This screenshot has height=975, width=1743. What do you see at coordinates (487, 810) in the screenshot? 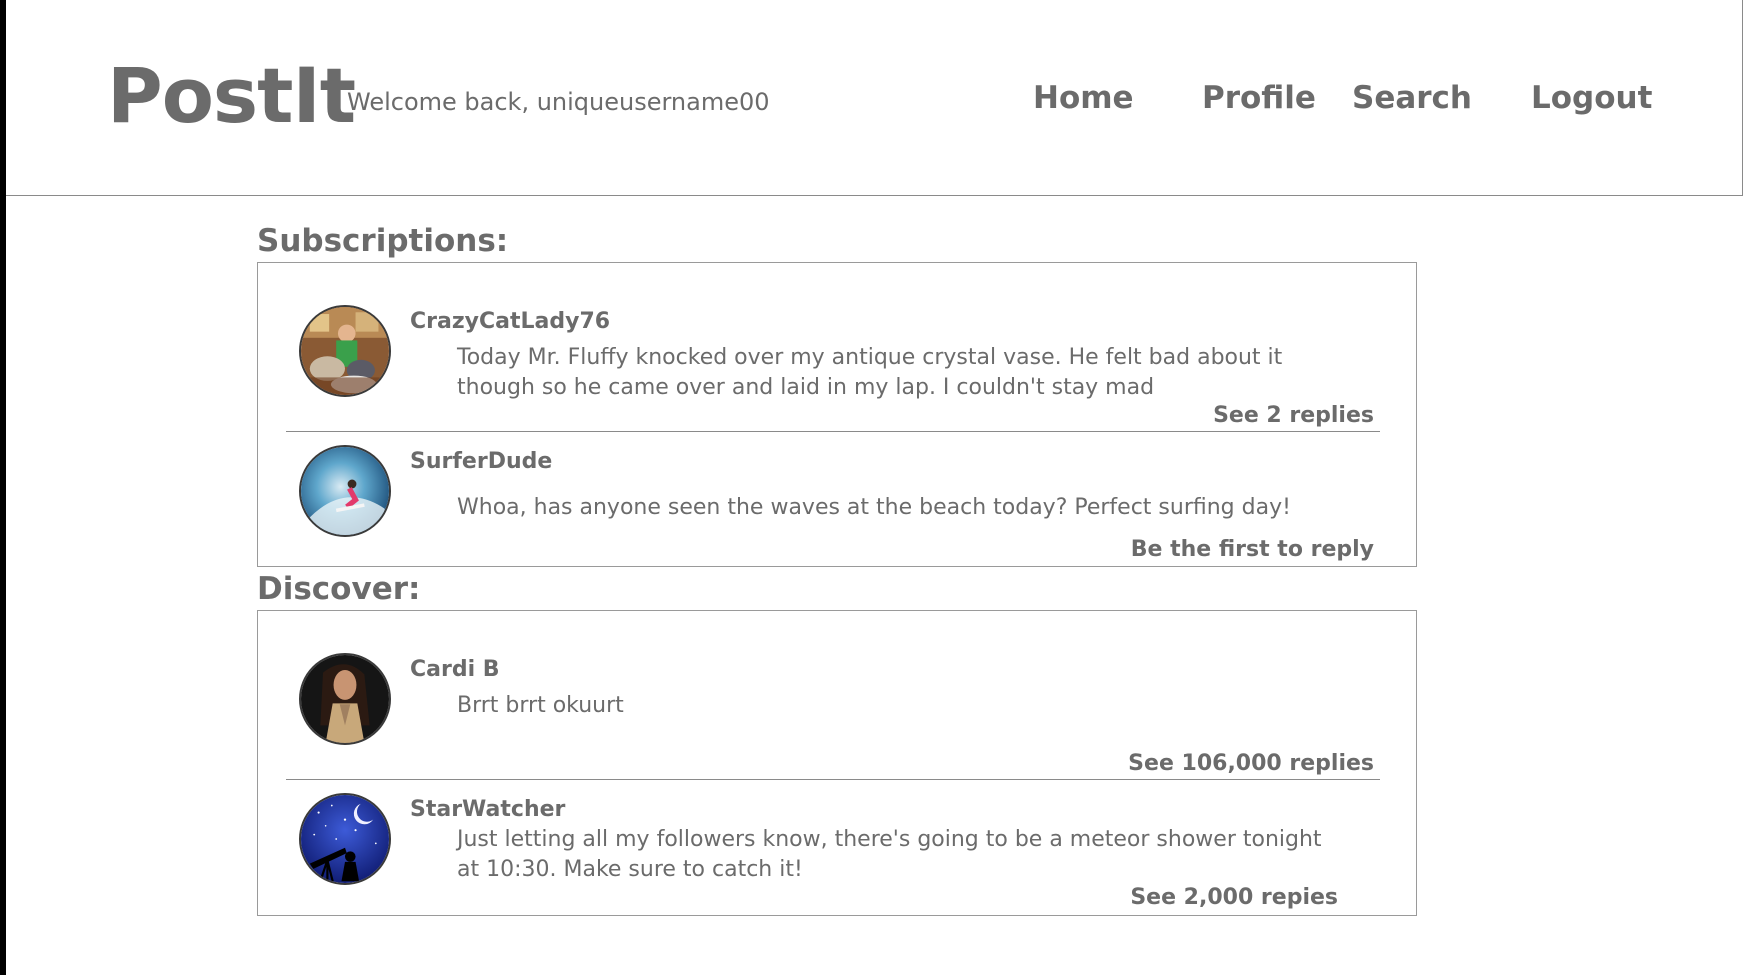
I see `post-author: StarWatcher` at bounding box center [487, 810].